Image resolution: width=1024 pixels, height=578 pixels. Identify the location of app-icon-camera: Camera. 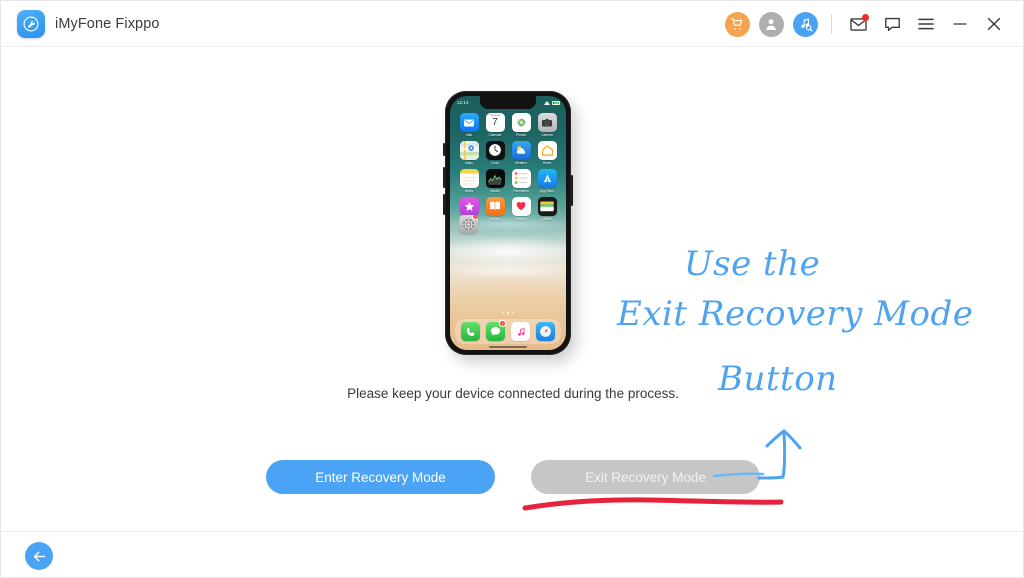
(547, 125).